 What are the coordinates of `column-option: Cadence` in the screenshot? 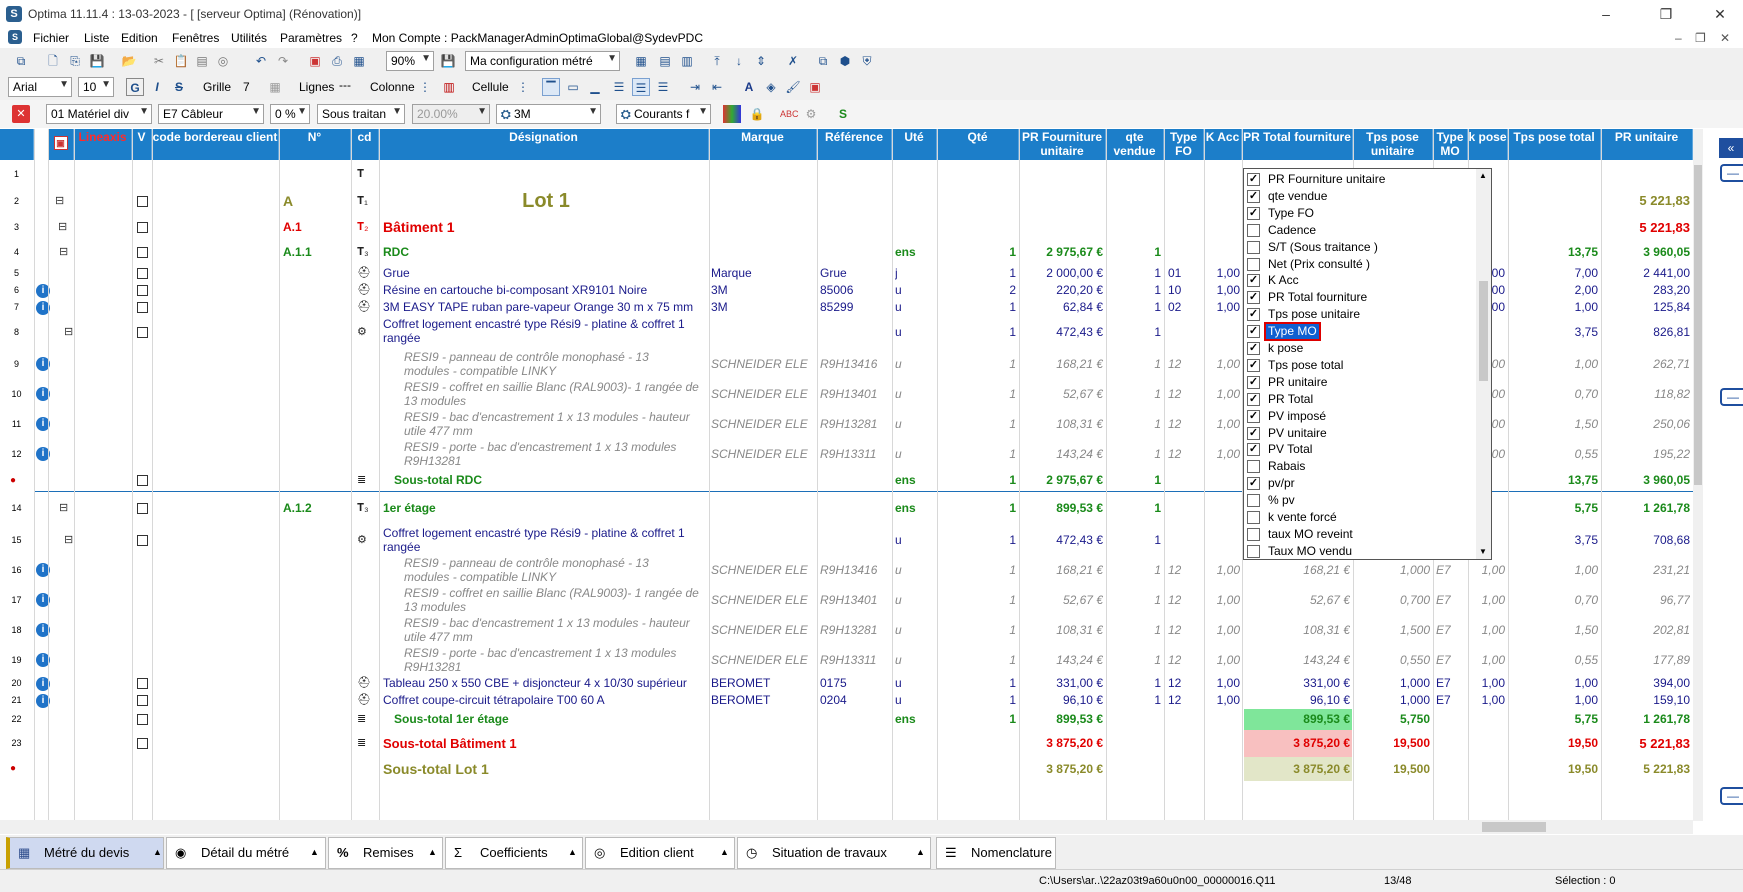 It's located at (1361, 230).